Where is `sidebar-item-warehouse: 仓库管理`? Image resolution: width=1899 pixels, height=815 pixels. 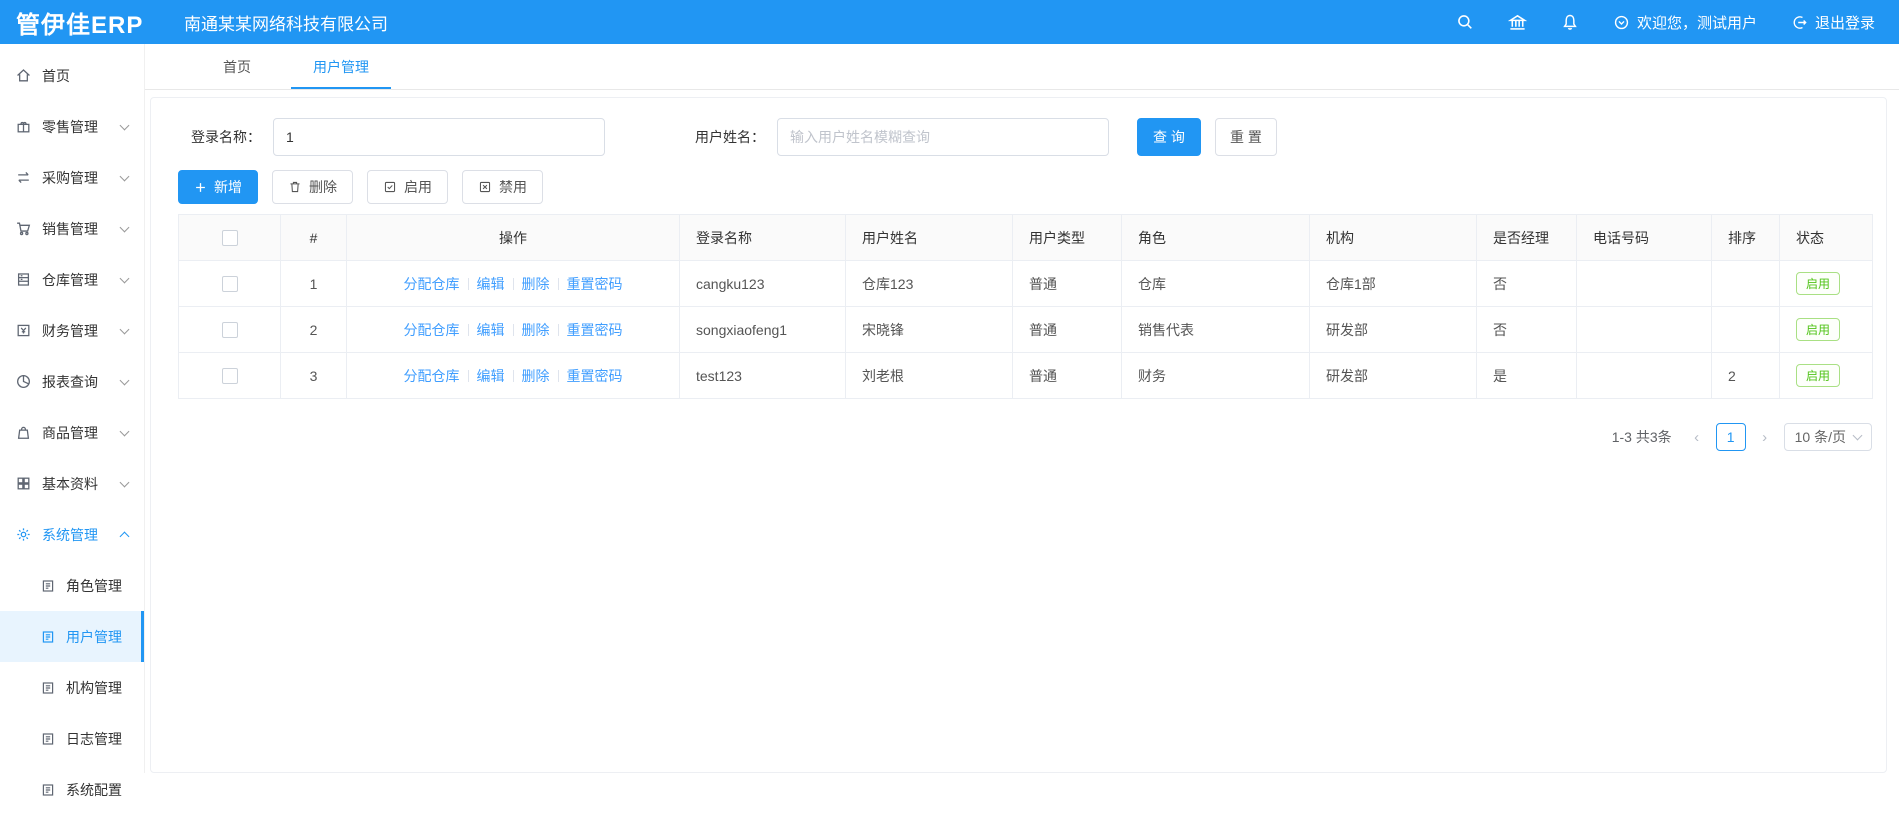
sidebar-item-warehouse: 仓库管理 is located at coordinates (72, 279).